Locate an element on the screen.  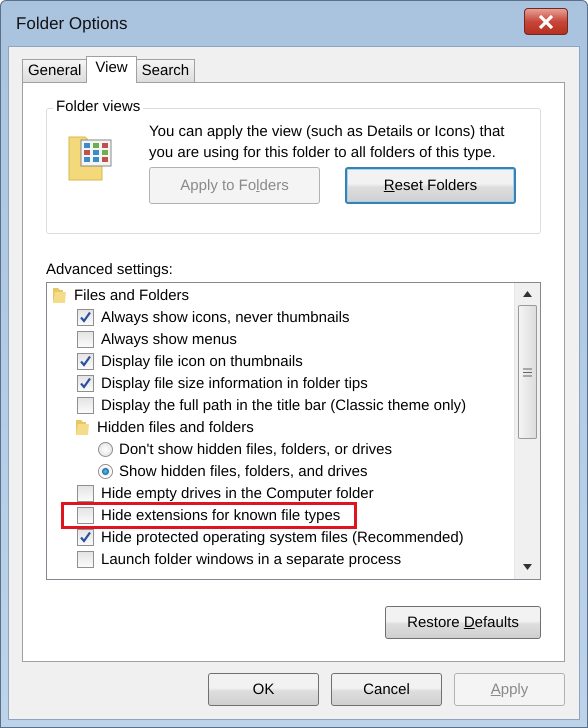
option-label: Hide empty drives in the Computer folder is located at coordinates (237, 493).